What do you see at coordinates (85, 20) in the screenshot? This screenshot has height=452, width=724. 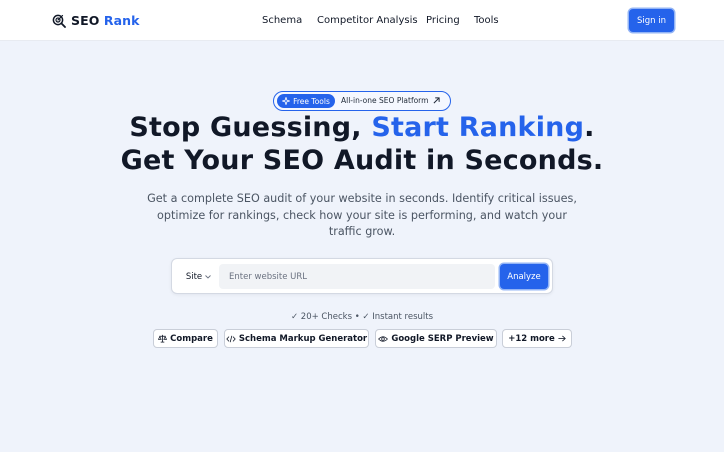 I see `brand-prefix: SEO` at bounding box center [85, 20].